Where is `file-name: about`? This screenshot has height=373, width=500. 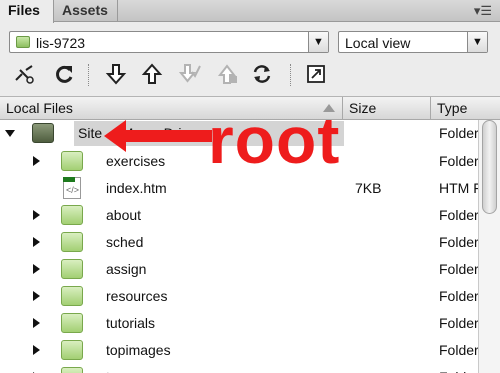 file-name: about is located at coordinates (124, 215).